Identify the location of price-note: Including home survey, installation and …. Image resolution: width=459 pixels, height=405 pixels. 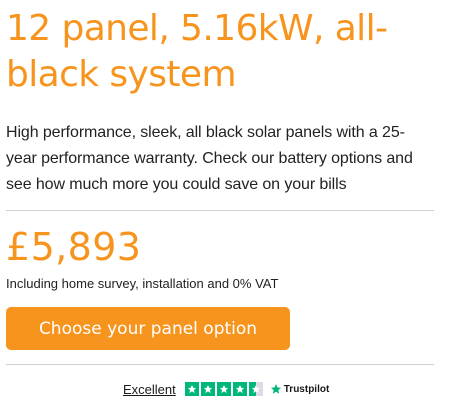
(142, 283).